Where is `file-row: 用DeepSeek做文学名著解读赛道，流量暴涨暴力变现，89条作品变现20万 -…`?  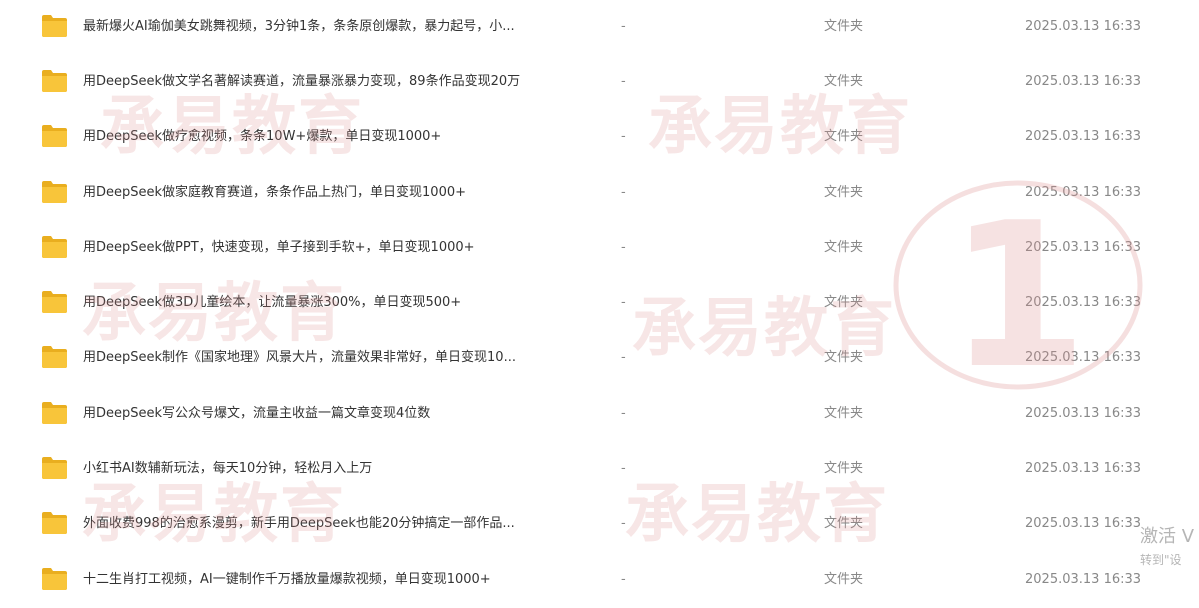 file-row: 用DeepSeek做文学名著解读赛道，流量暴涨暴力变现，89条作品变现20万 -… is located at coordinates (599, 82).